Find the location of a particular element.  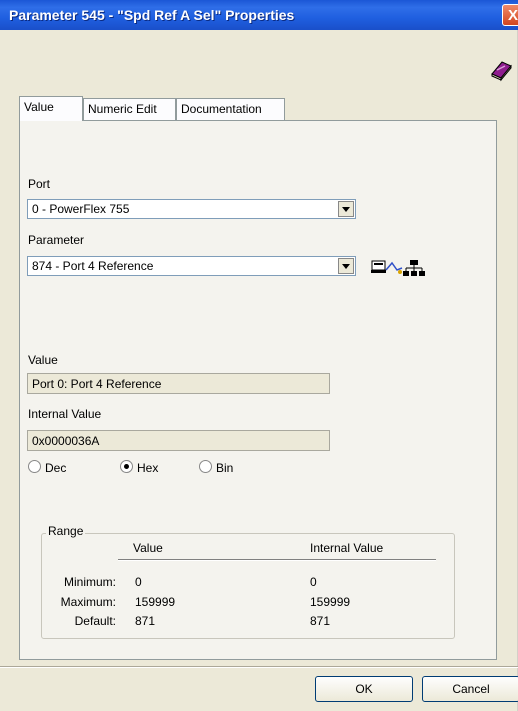

internal-value-text: 0x0000036A is located at coordinates (66, 441).